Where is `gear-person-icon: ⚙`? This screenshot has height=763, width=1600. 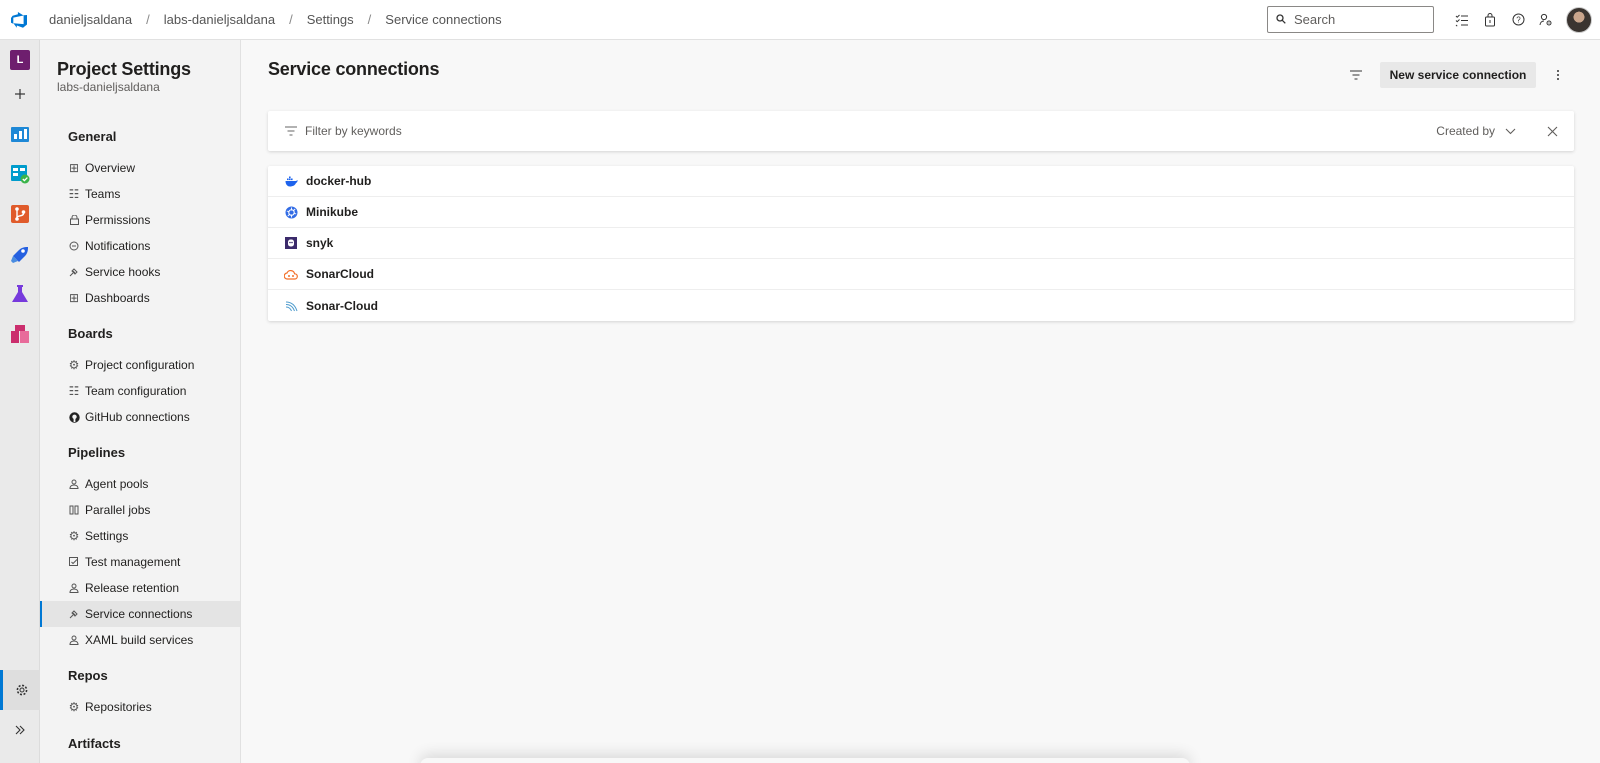 gear-person-icon: ⚙ is located at coordinates (74, 365).